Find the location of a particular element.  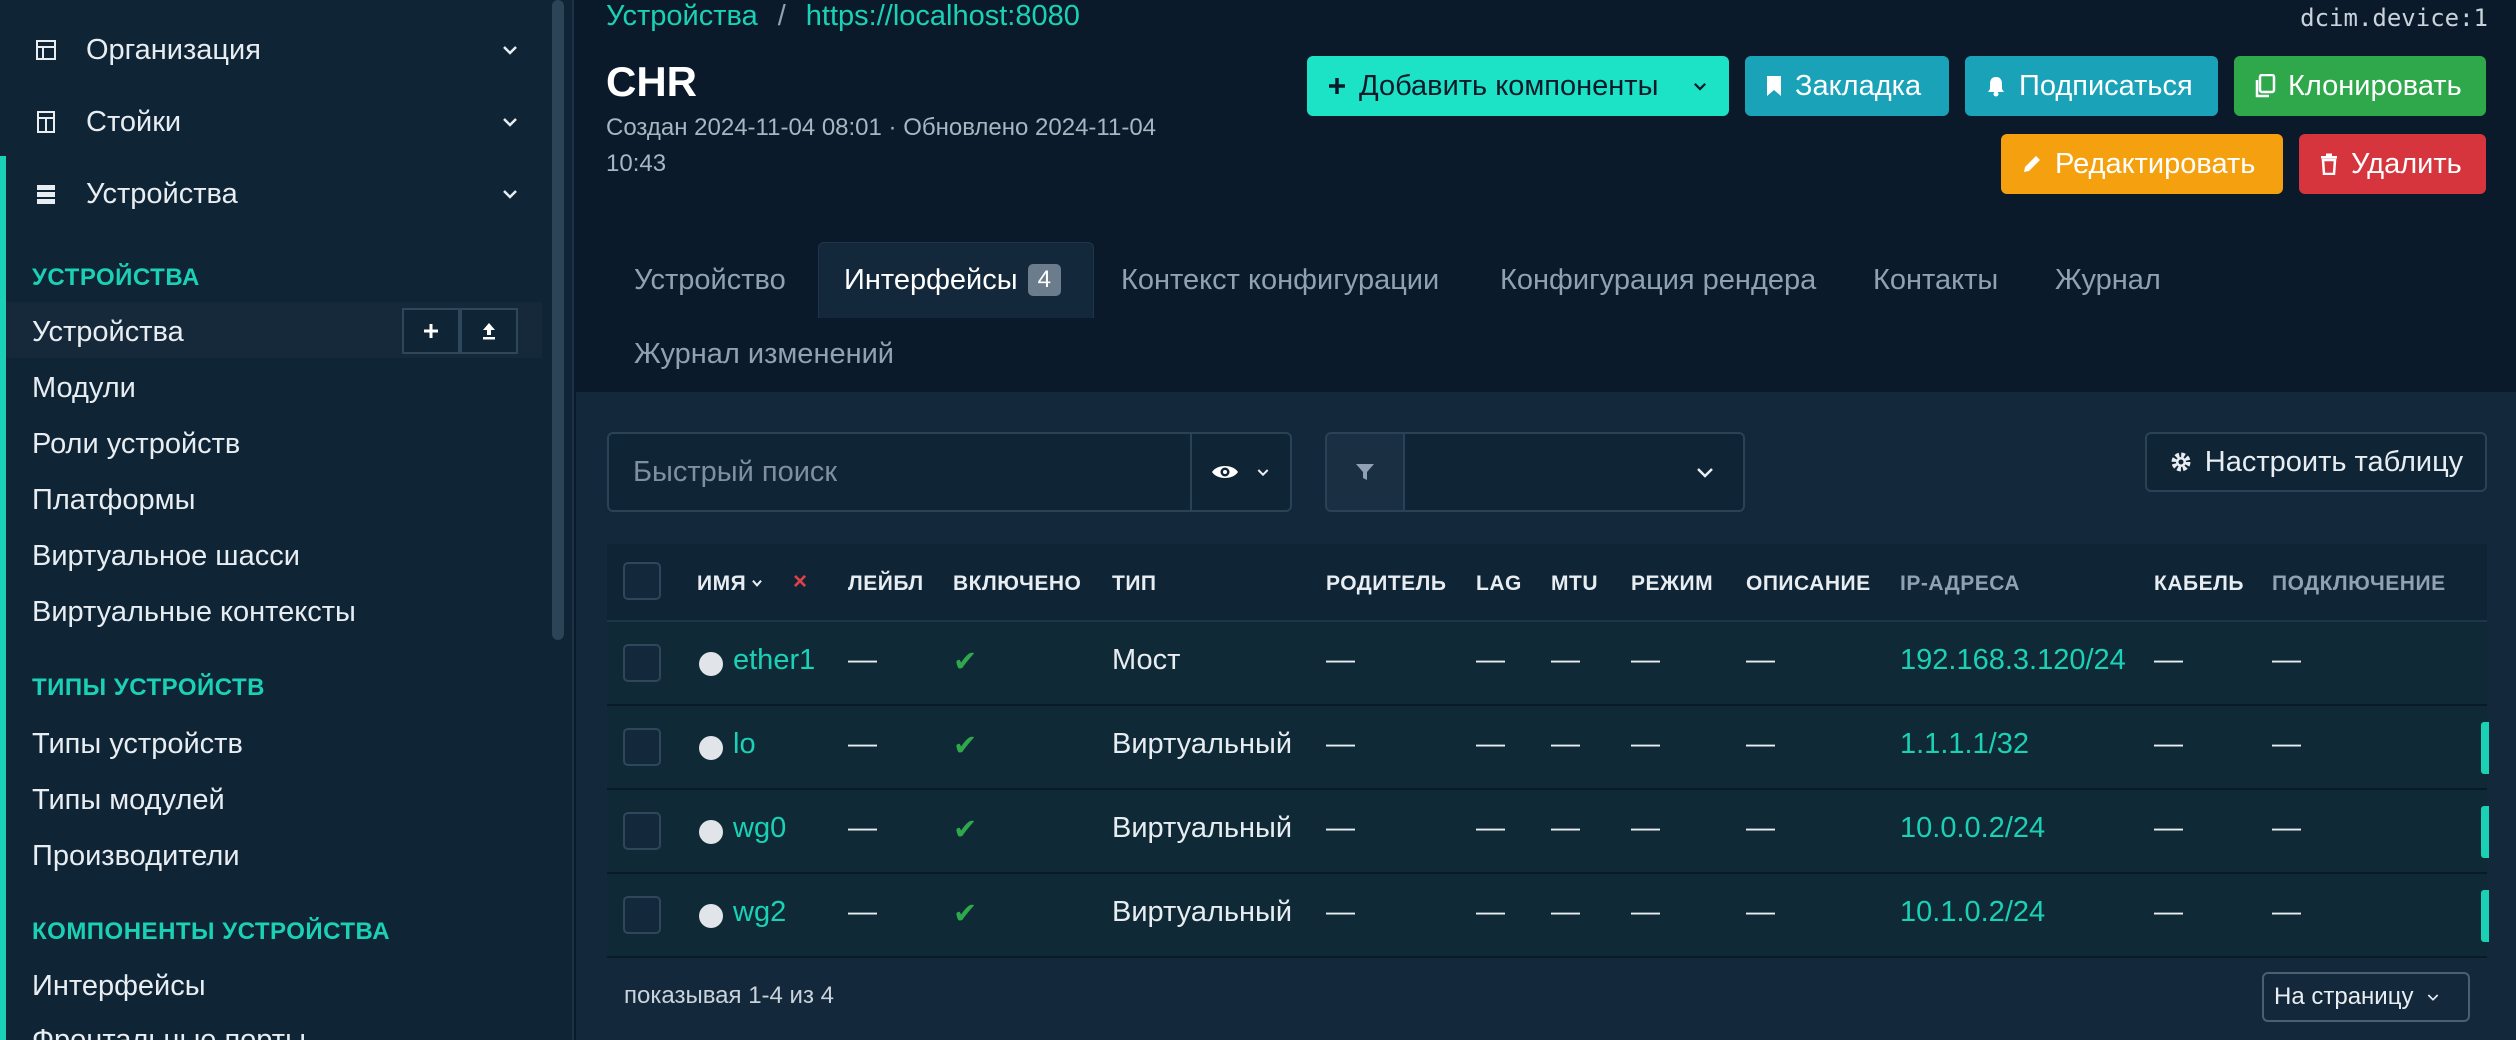

saved-filter-select is located at coordinates (1574, 472).